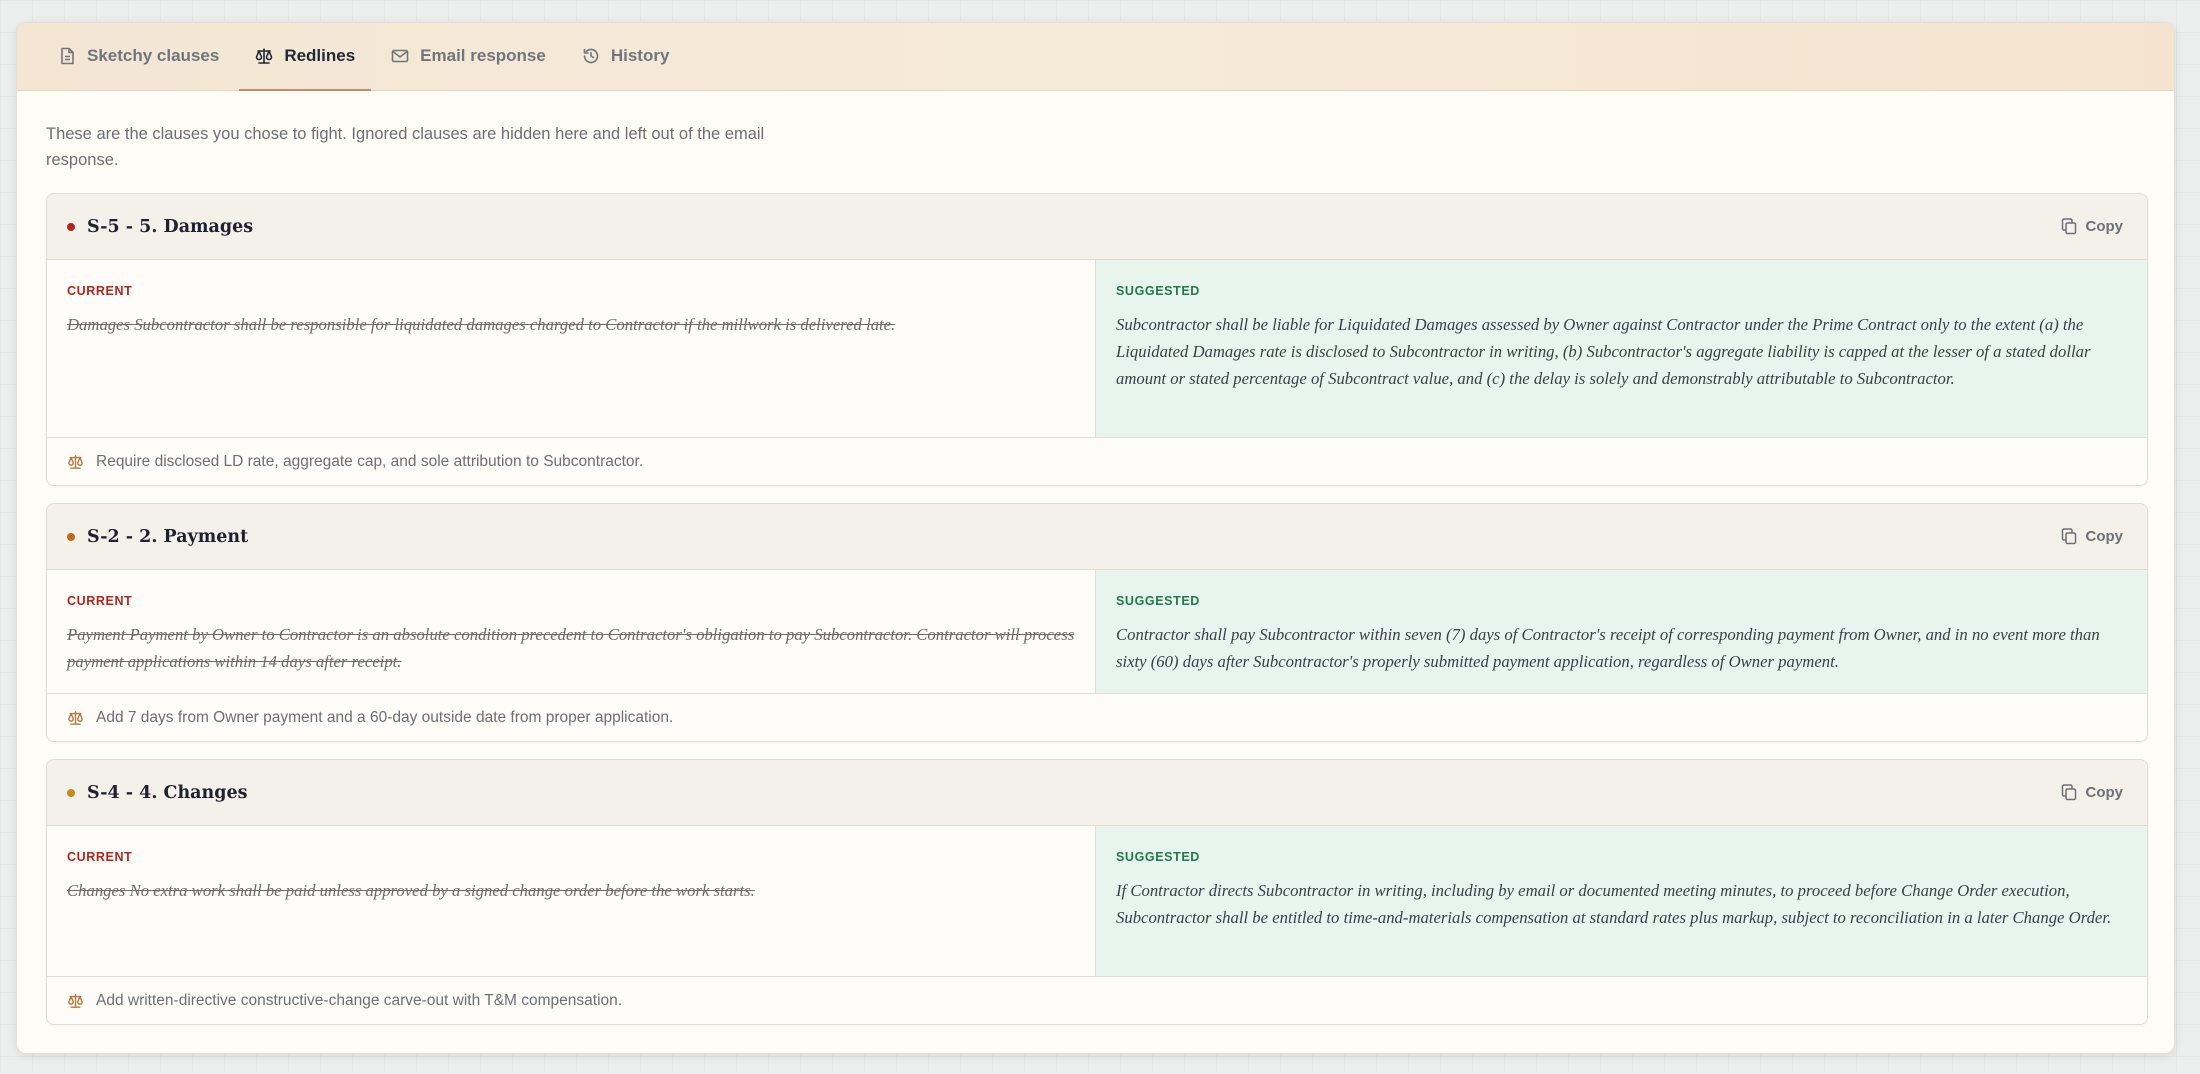 This screenshot has width=2200, height=1074. Describe the element at coordinates (640, 55) in the screenshot. I see `tab-label: History` at that location.